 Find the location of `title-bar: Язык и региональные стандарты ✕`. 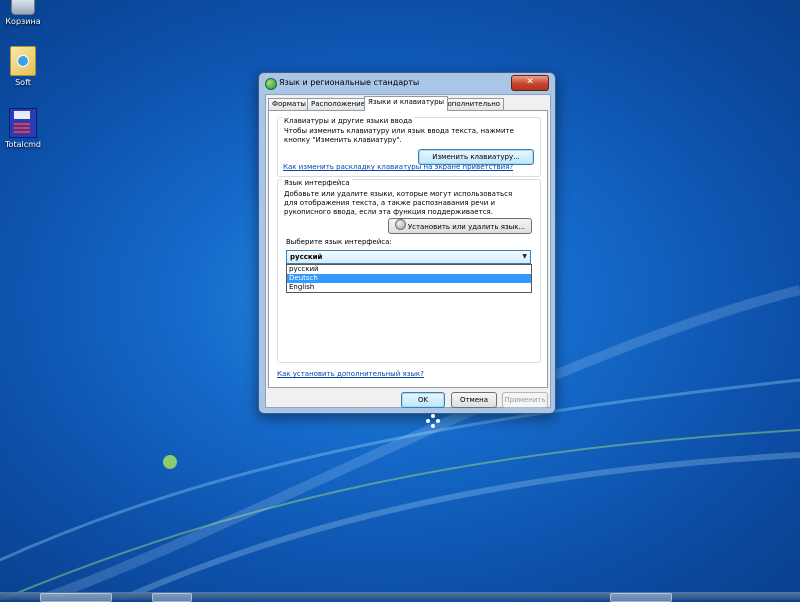

title-bar: Язык и региональные стандарты ✕ is located at coordinates (407, 83).